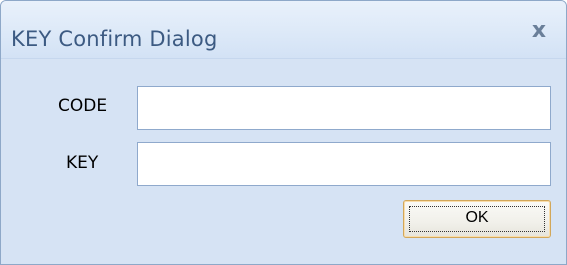 This screenshot has height=265, width=567. What do you see at coordinates (344, 108) in the screenshot?
I see `code-input` at bounding box center [344, 108].